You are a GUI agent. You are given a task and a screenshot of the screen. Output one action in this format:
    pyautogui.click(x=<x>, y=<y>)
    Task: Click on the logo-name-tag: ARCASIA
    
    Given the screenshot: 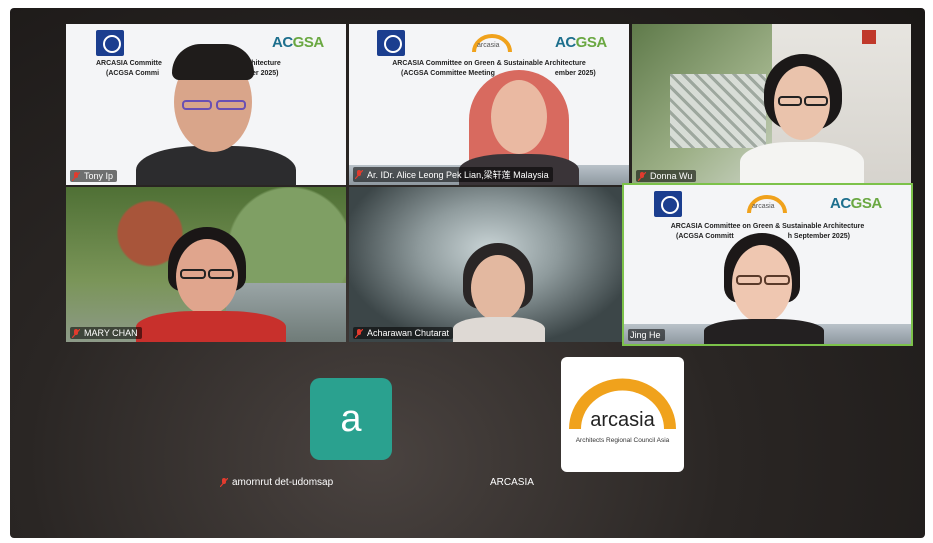 What is the action you would take?
    pyautogui.click(x=512, y=482)
    